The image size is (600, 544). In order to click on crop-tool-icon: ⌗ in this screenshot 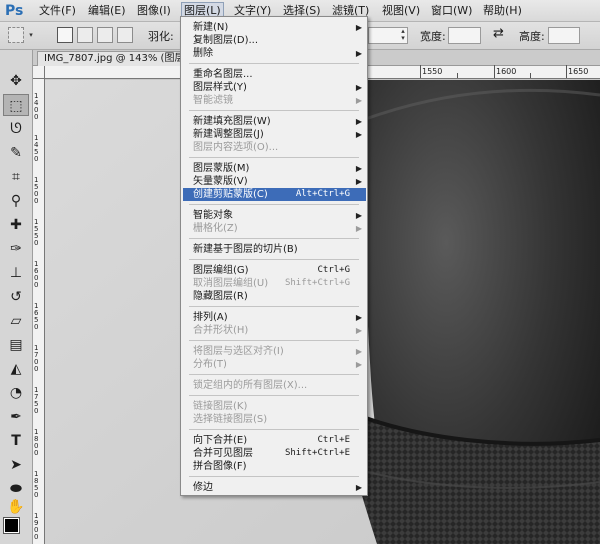, I will do `click(16, 177)`.